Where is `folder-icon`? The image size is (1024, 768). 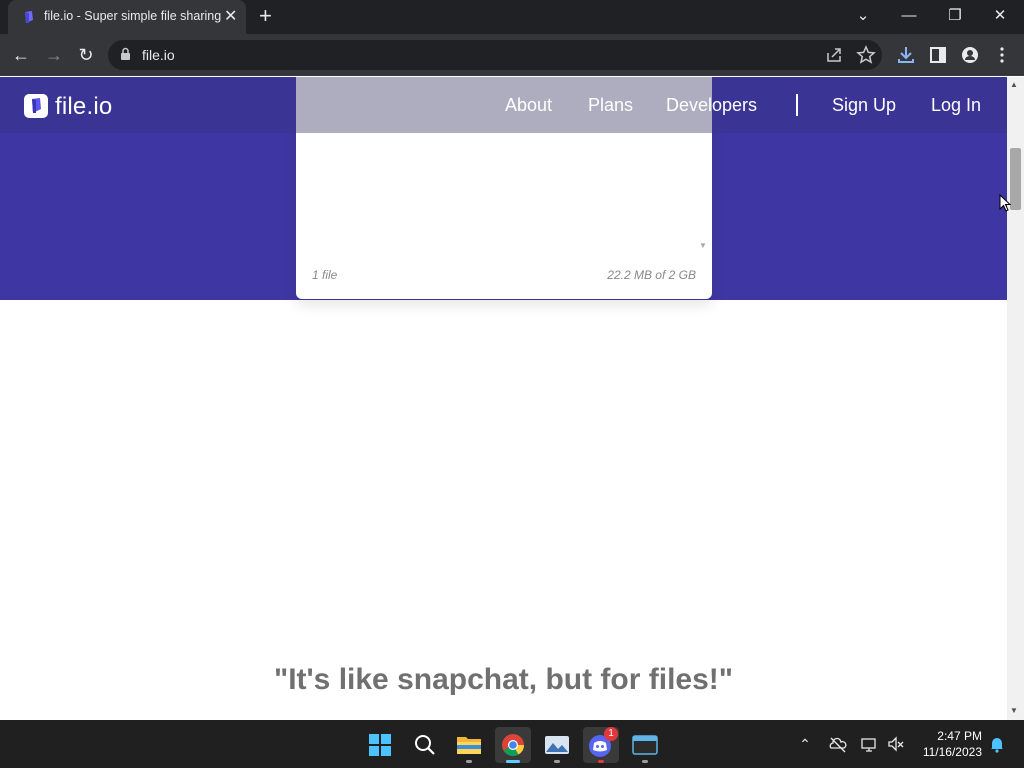 folder-icon is located at coordinates (469, 745).